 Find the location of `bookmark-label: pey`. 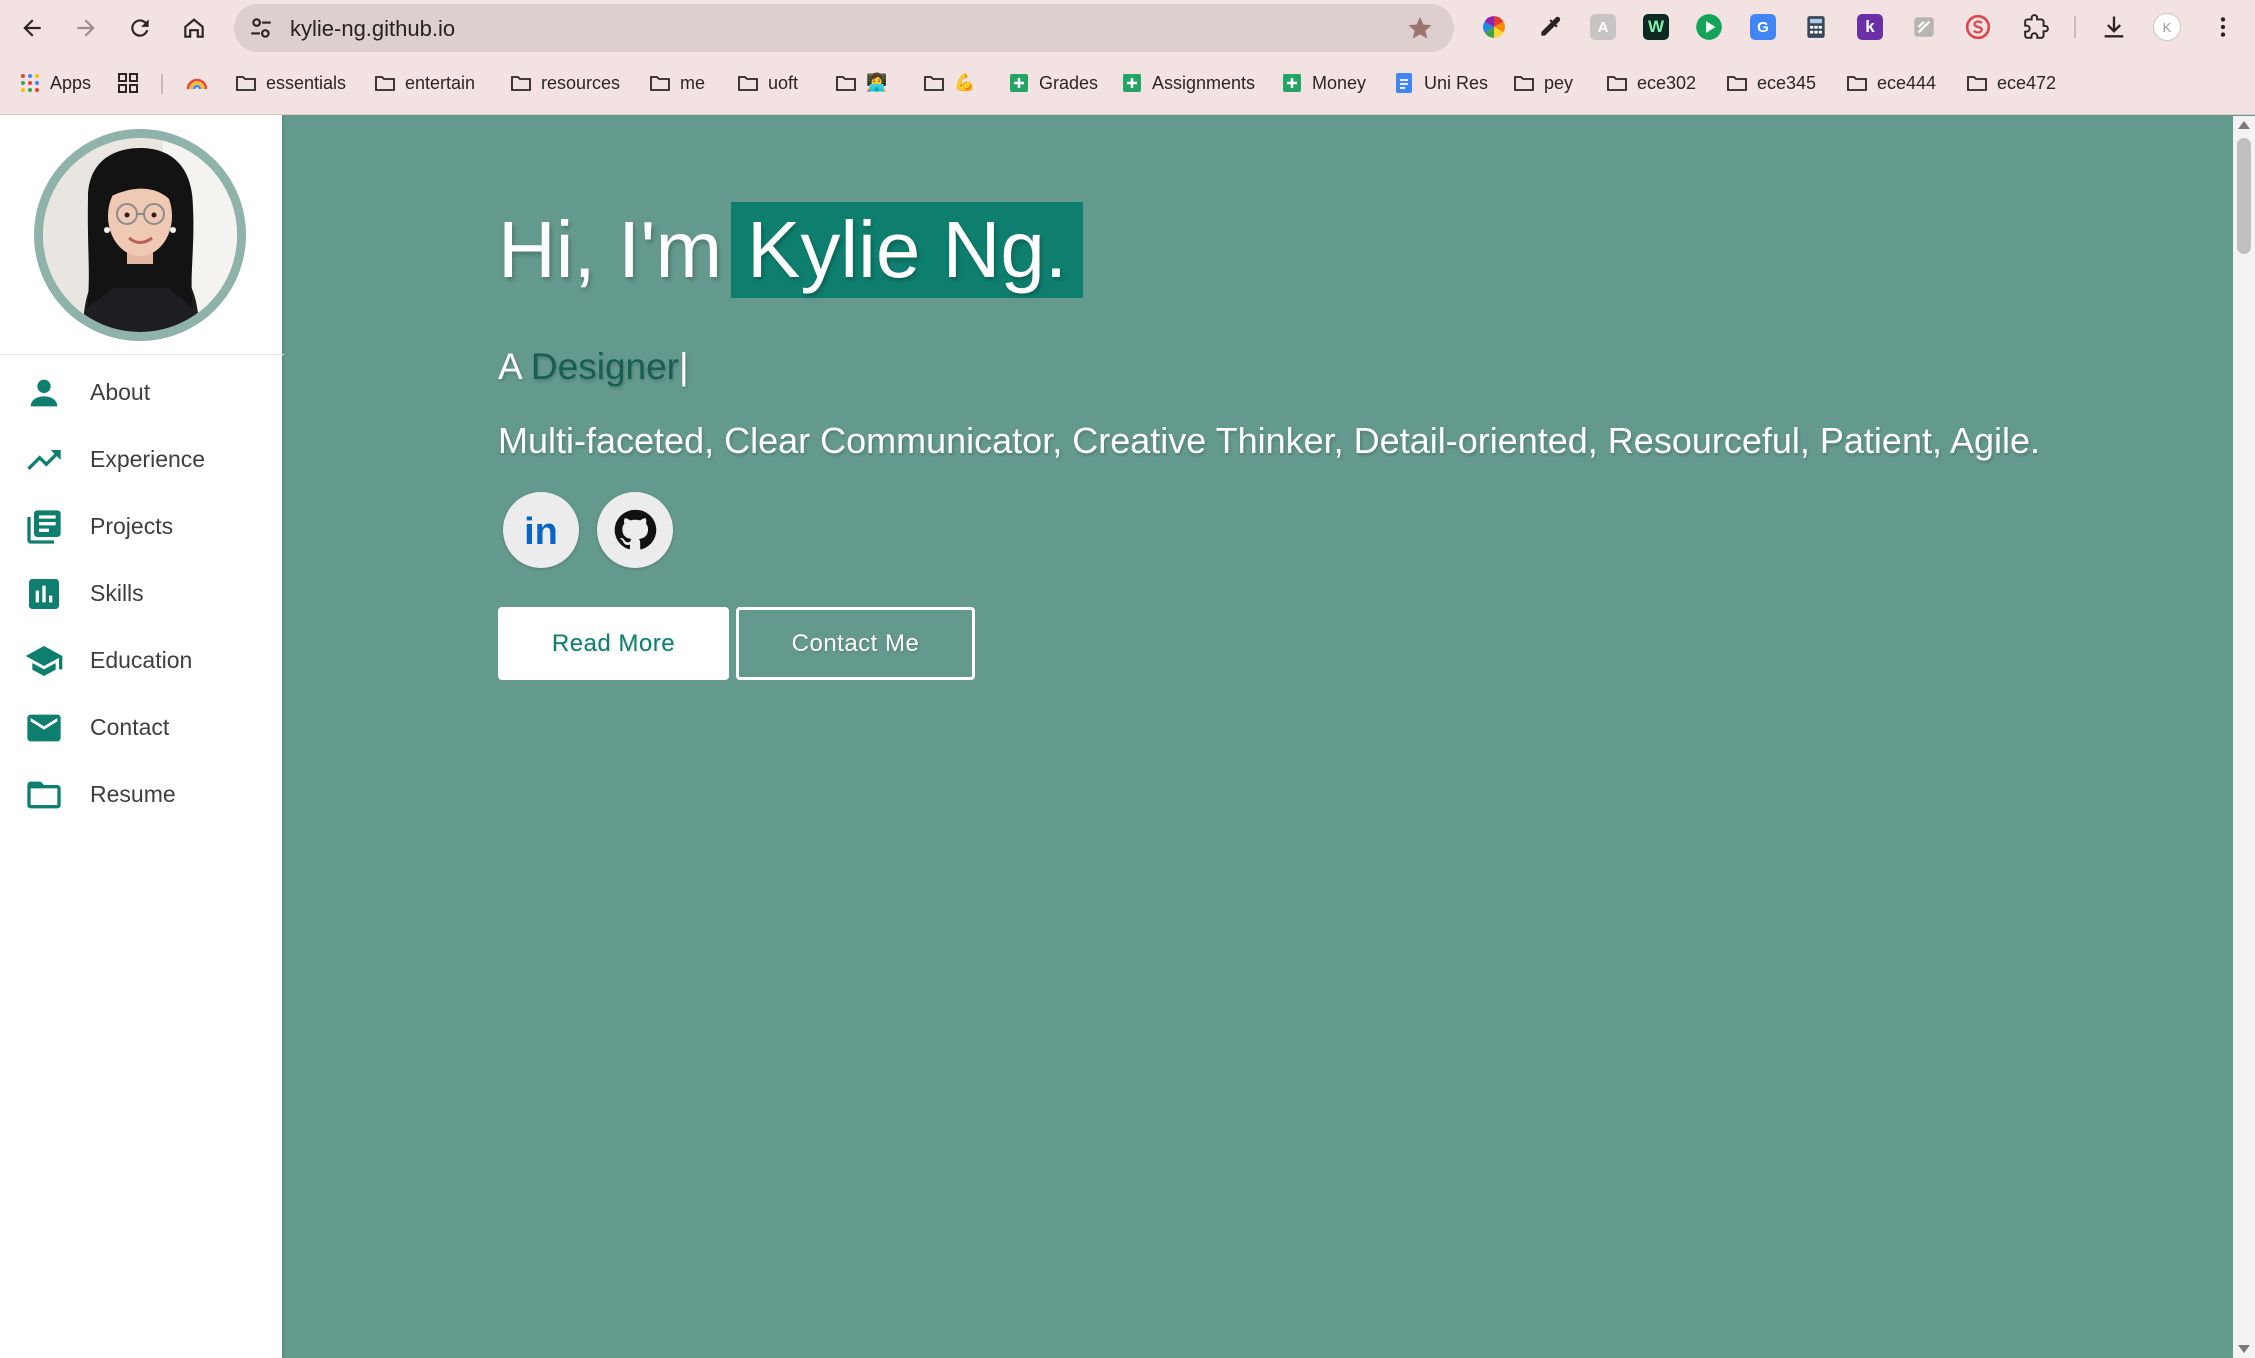

bookmark-label: pey is located at coordinates (1559, 82).